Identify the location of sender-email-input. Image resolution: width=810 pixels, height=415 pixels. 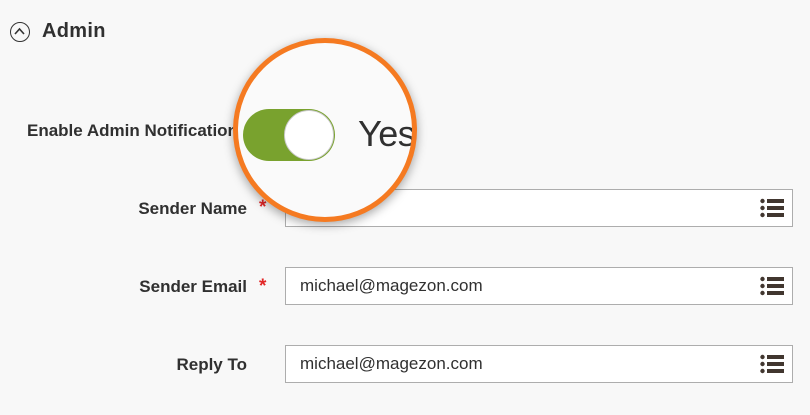
(519, 286).